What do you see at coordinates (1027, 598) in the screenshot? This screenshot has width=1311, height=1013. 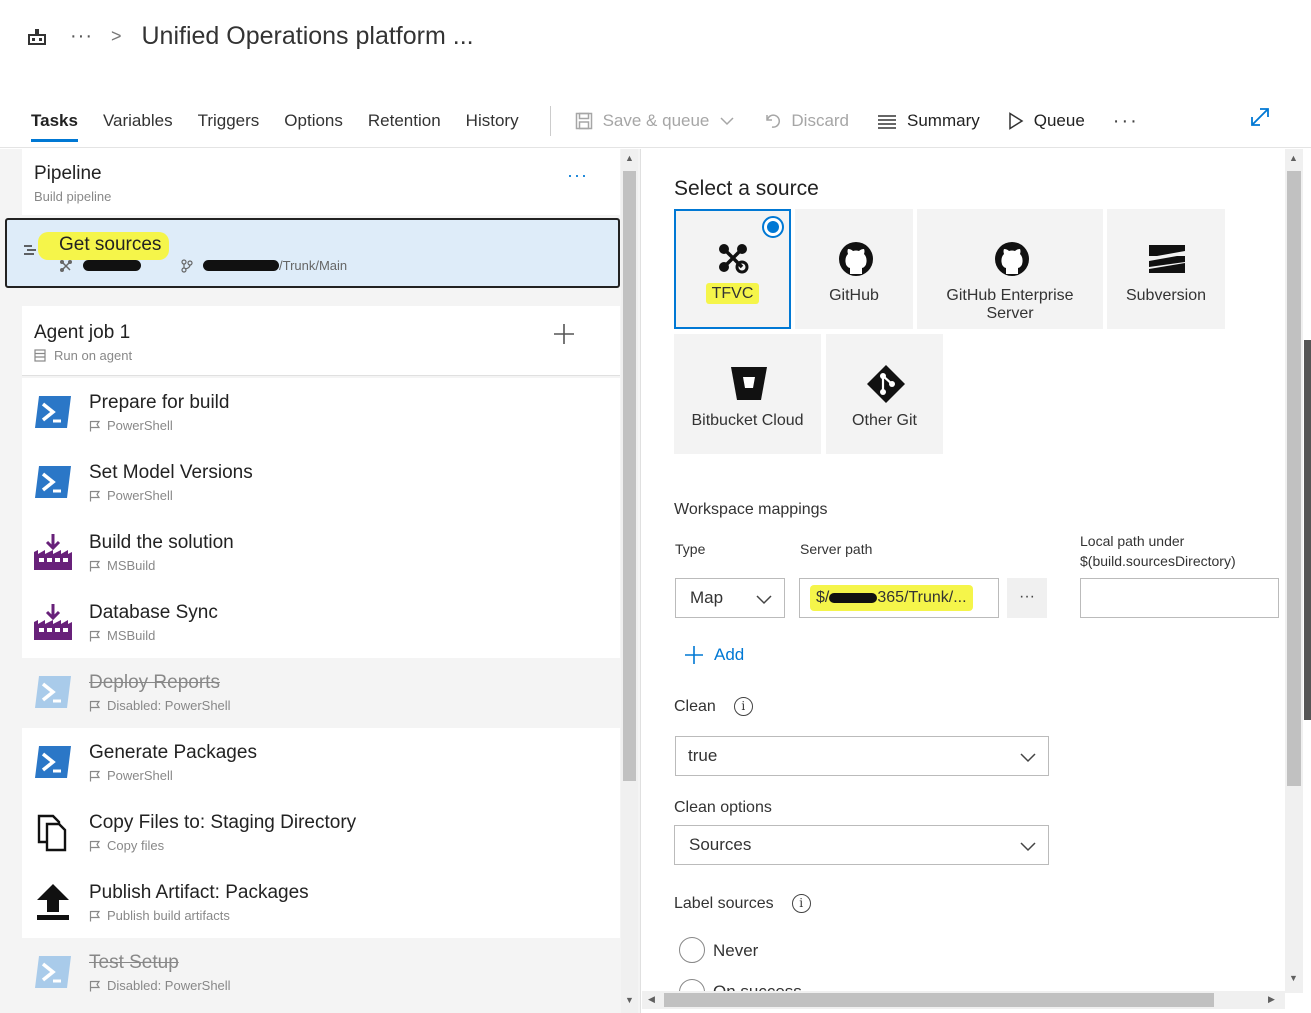 I see `server-path-browse-button: ···` at bounding box center [1027, 598].